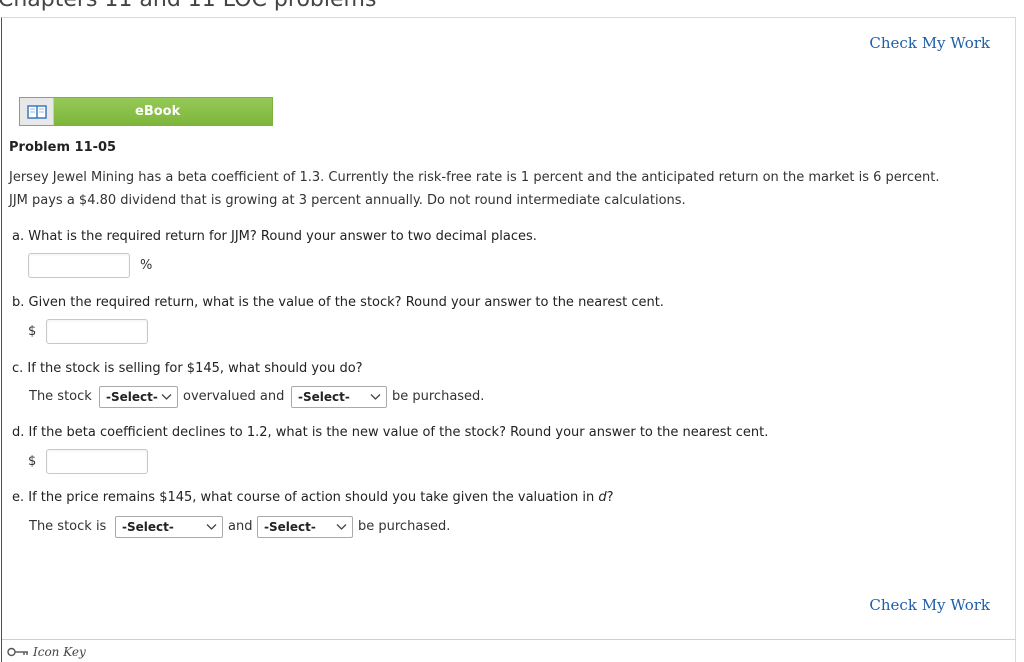 Image resolution: width=1024 pixels, height=662 pixels. I want to click on icon-key: Icon Key, so click(46, 652).